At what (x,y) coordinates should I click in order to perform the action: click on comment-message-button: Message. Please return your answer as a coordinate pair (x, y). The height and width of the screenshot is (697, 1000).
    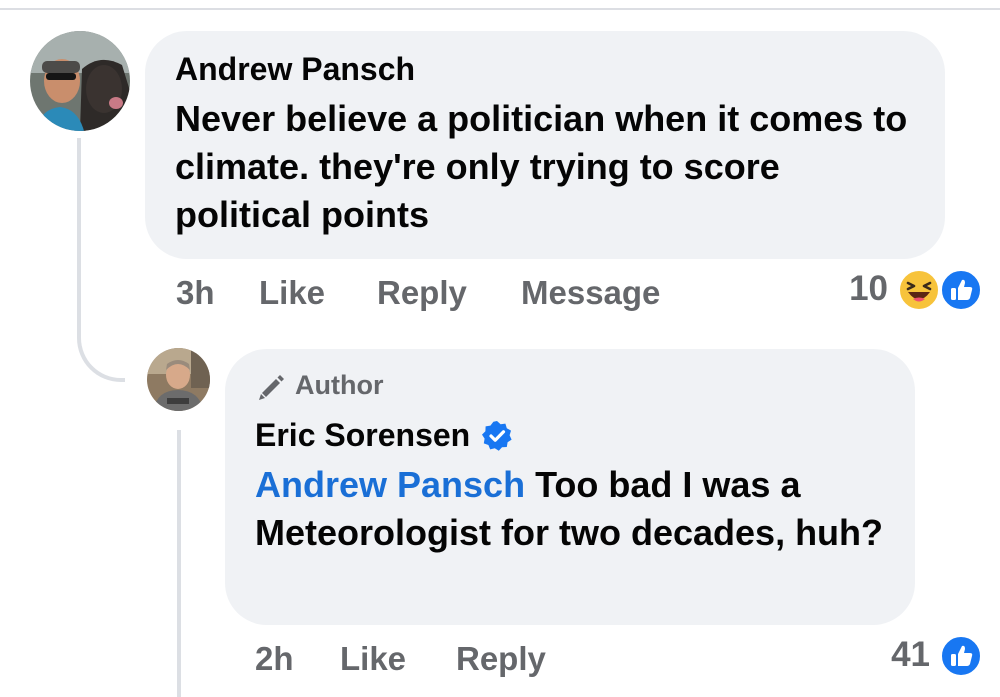
    Looking at the image, I should click on (590, 293).